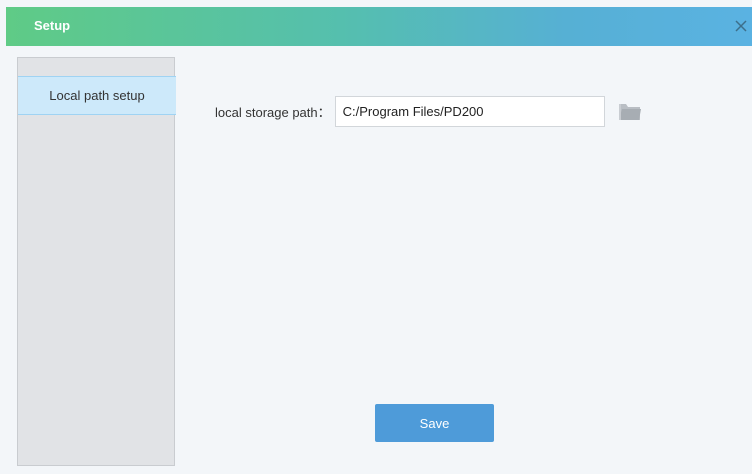 The width and height of the screenshot is (752, 474). I want to click on local-storage-path-label: local storage path：, so click(273, 112).